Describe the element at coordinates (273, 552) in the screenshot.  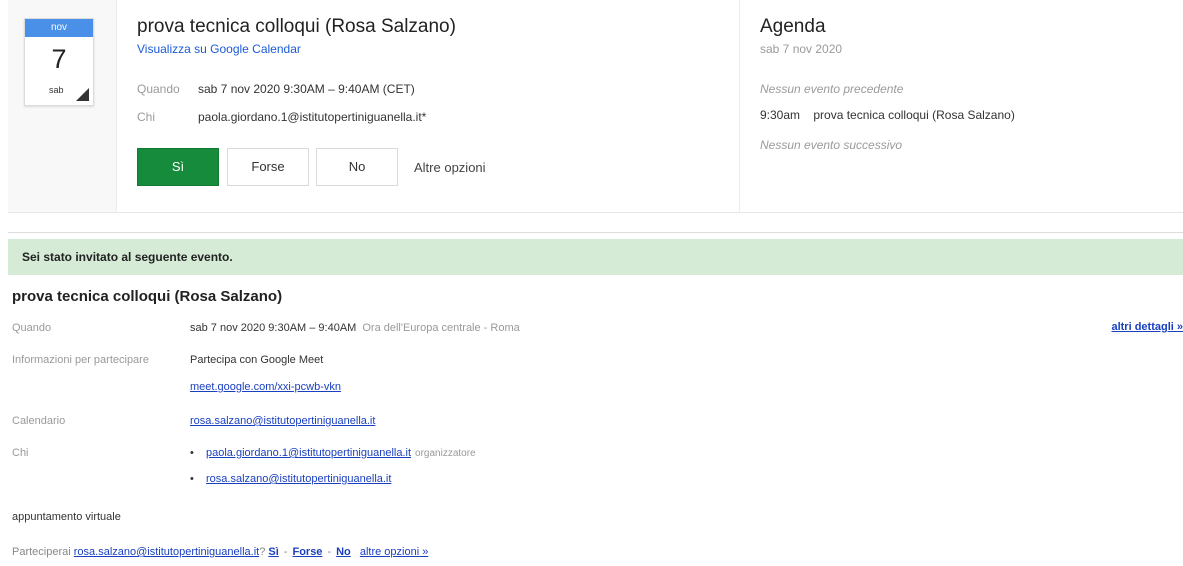
I see `rsvp-yes-link: Sì` at that location.